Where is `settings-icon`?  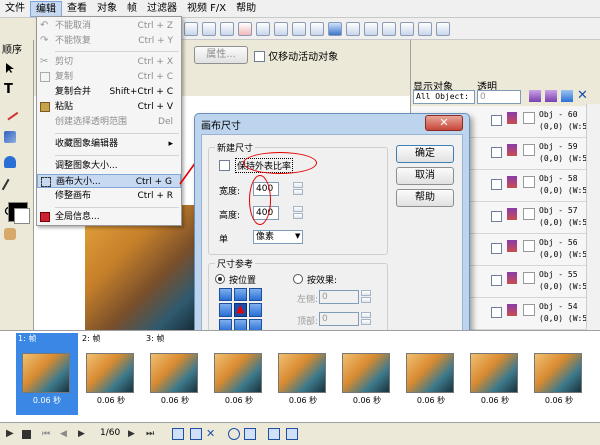 settings-icon is located at coordinates (425, 28).